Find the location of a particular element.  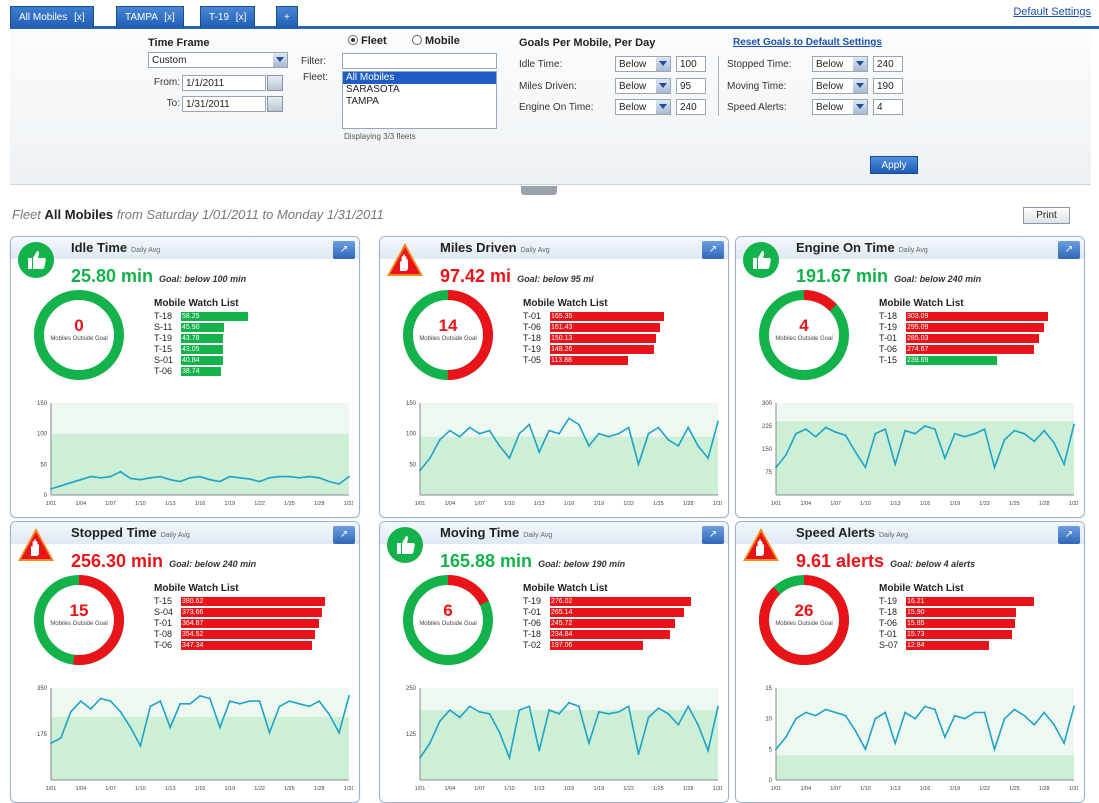

to-date-input: 1/31/2011 is located at coordinates (224, 104).